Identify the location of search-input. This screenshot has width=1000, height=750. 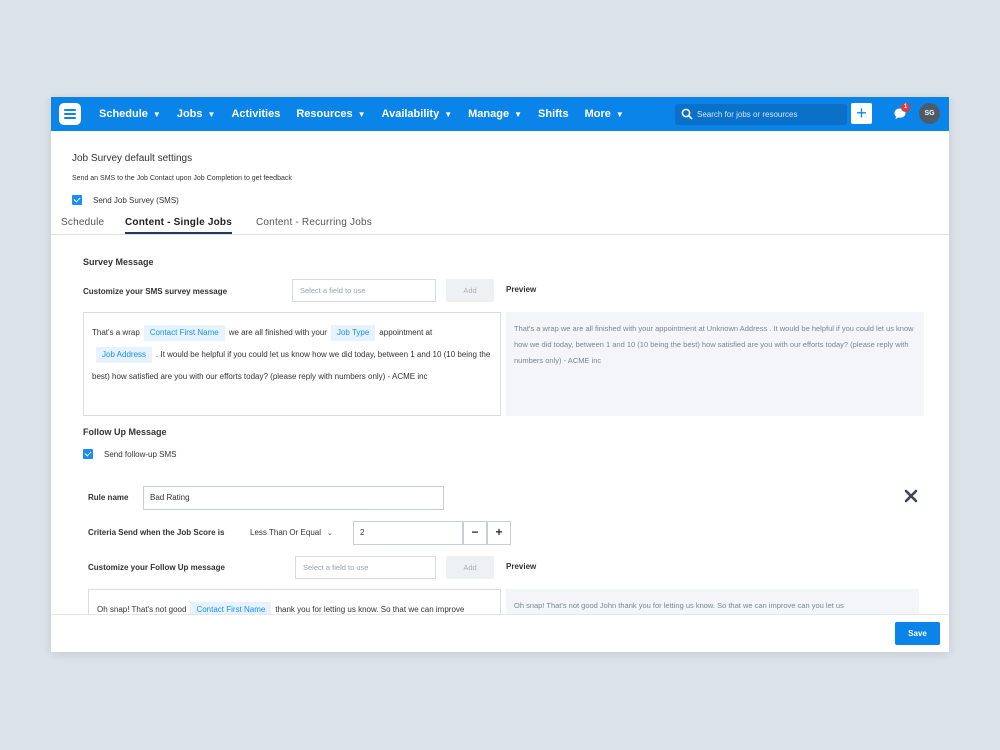
(769, 114).